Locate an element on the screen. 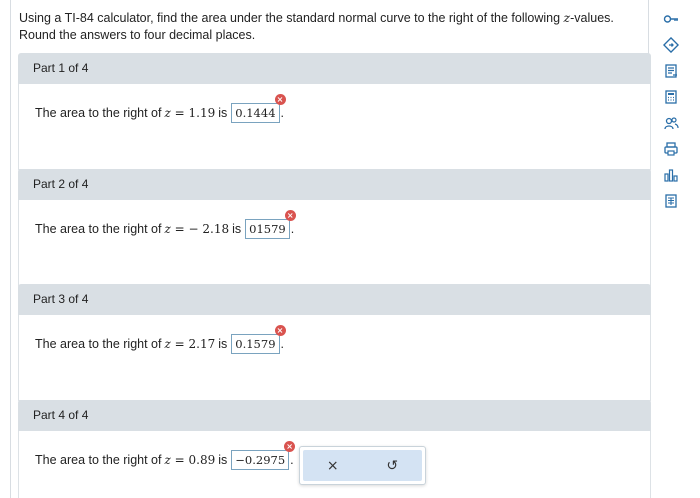 The image size is (700, 498). z-expression: z = 0.89 is located at coordinates (190, 460).